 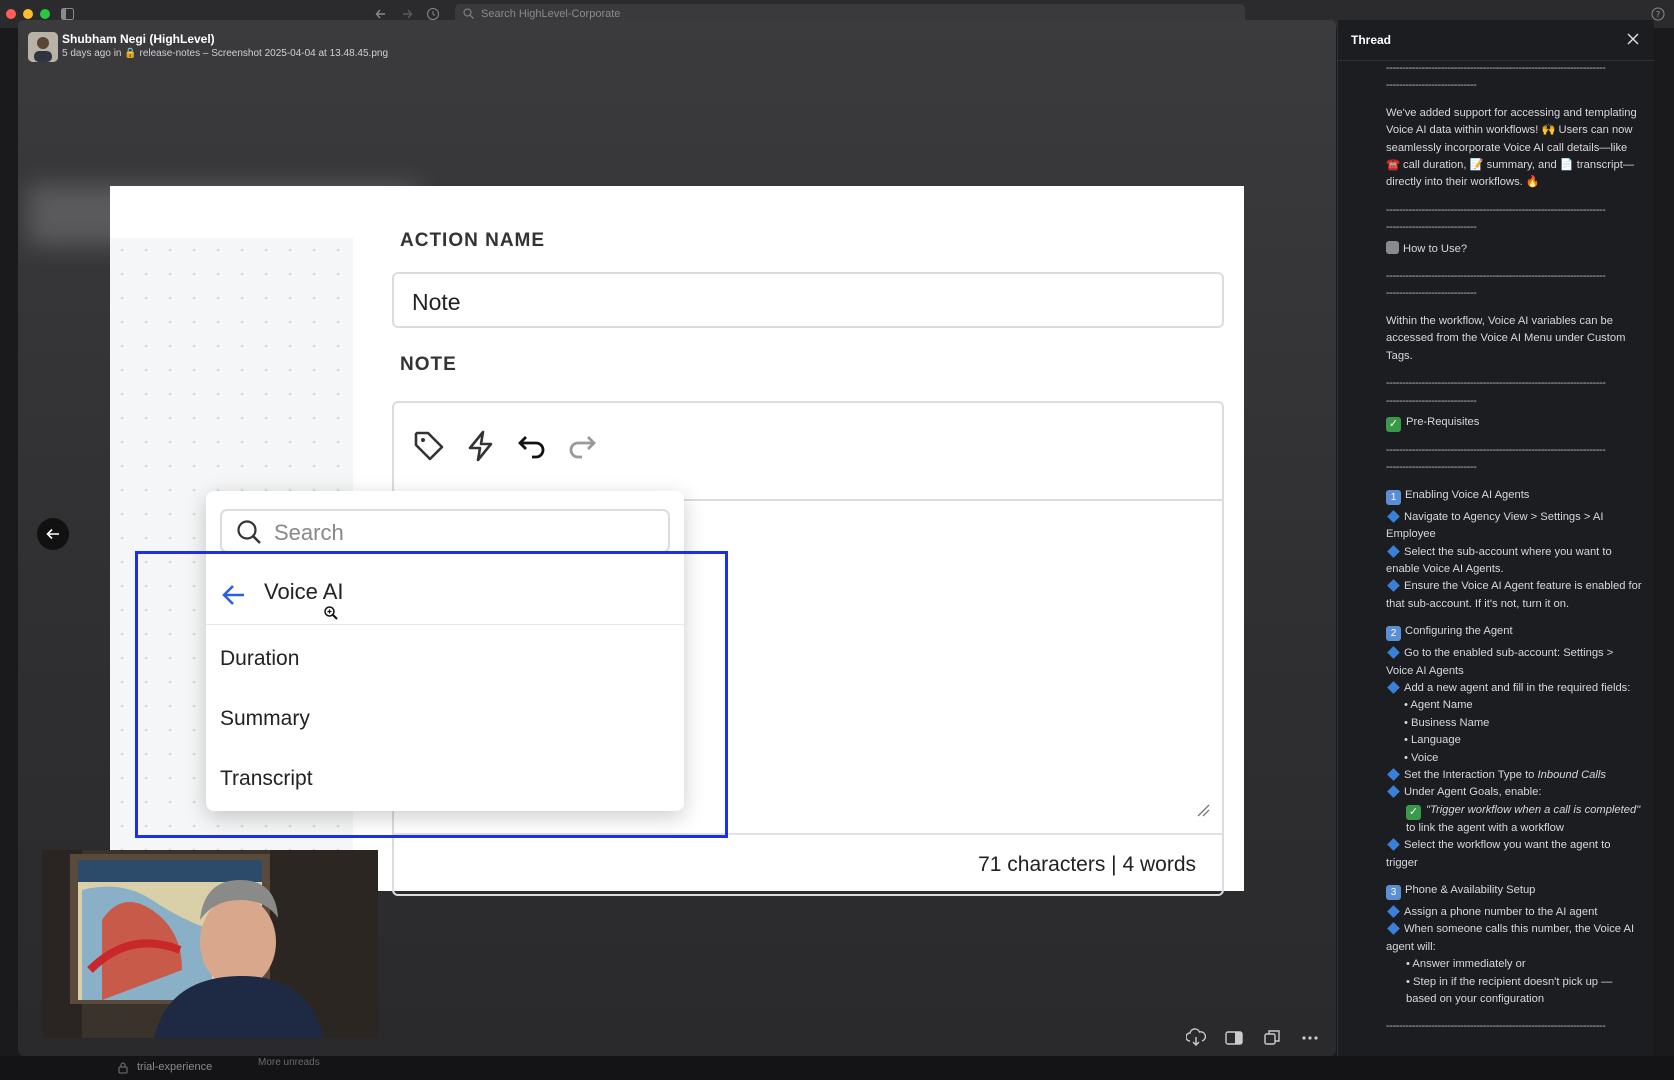 I want to click on field-item: Language, so click(x=1436, y=740).